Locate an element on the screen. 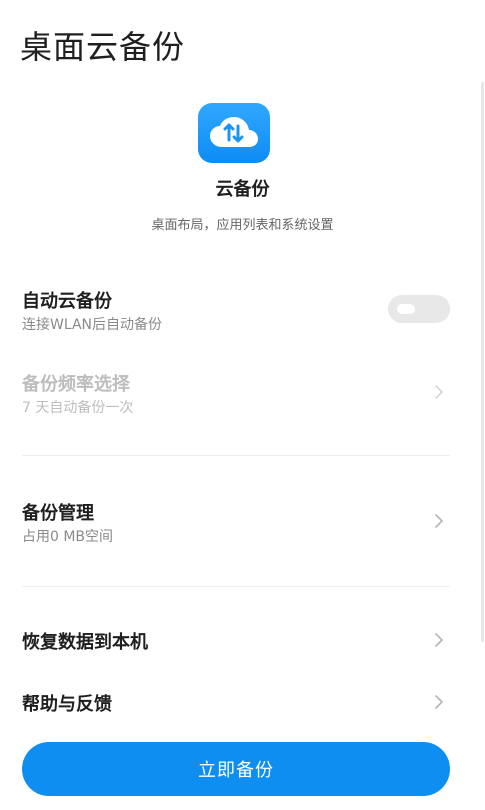 The image size is (485, 810). backup-frequency-row: 备份频率选择 7 天自动备份一次 is located at coordinates (242, 394).